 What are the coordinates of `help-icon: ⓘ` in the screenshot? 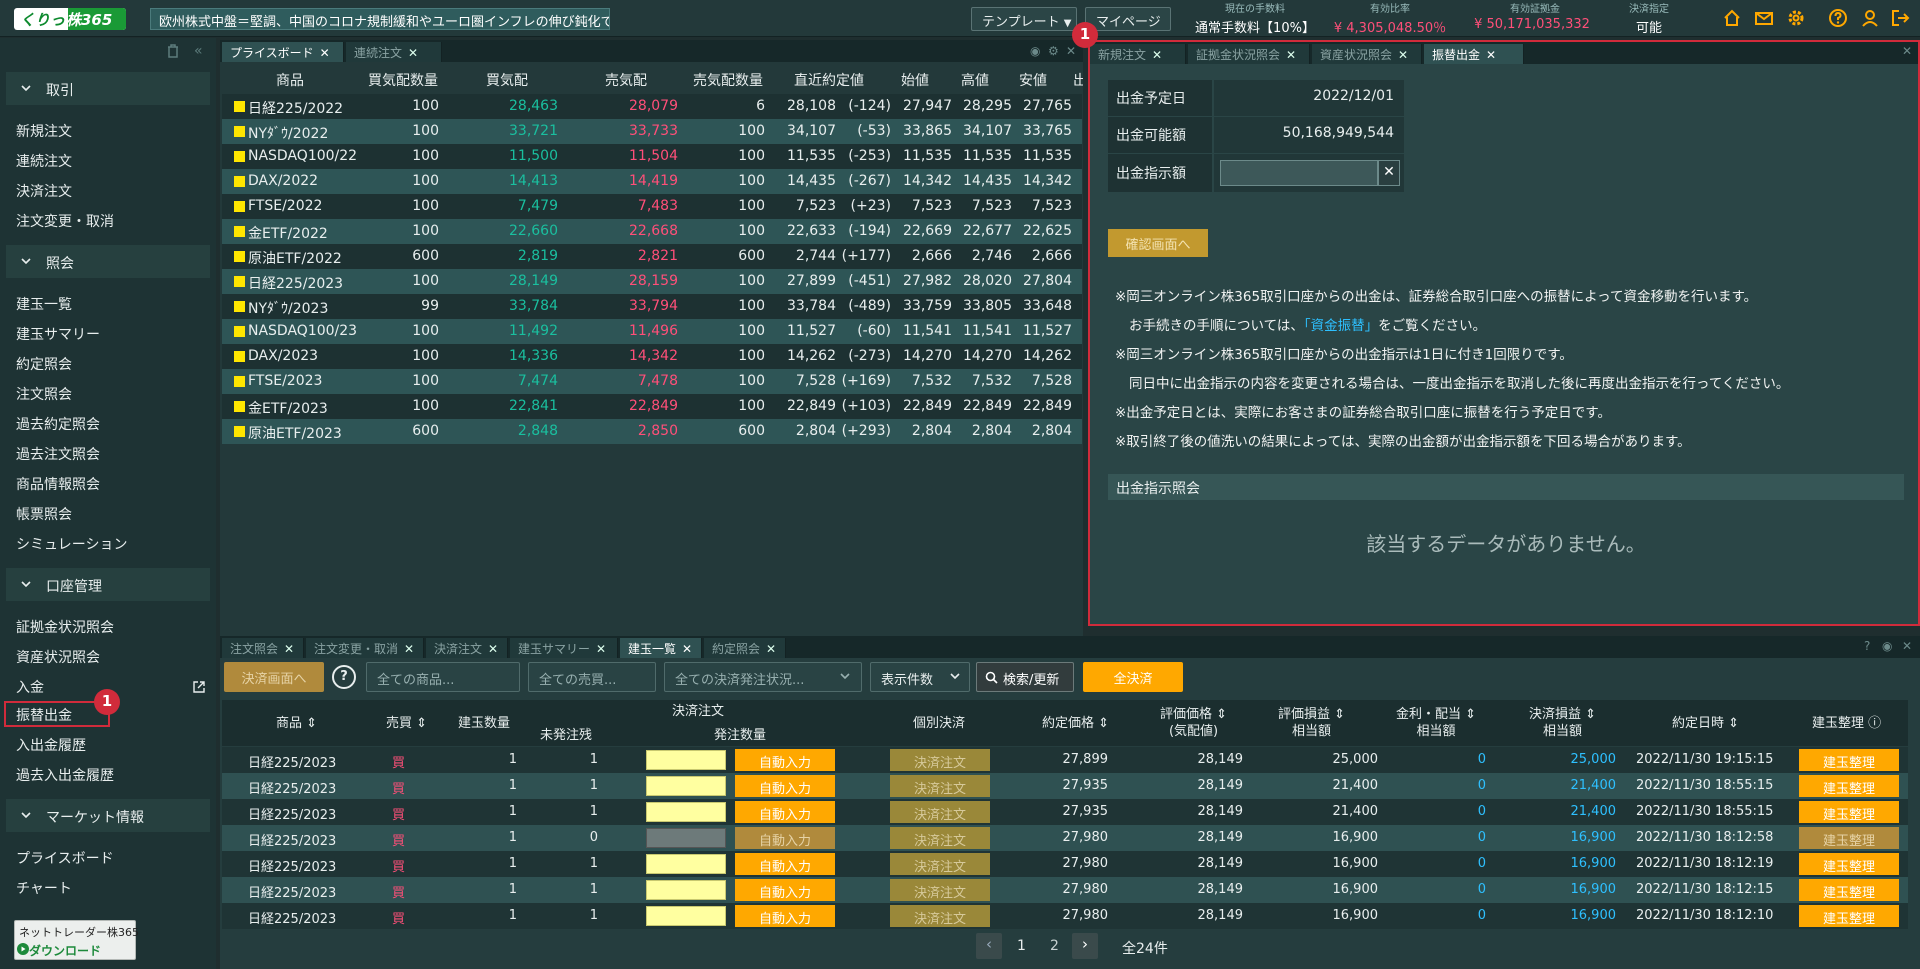 It's located at (1874, 723).